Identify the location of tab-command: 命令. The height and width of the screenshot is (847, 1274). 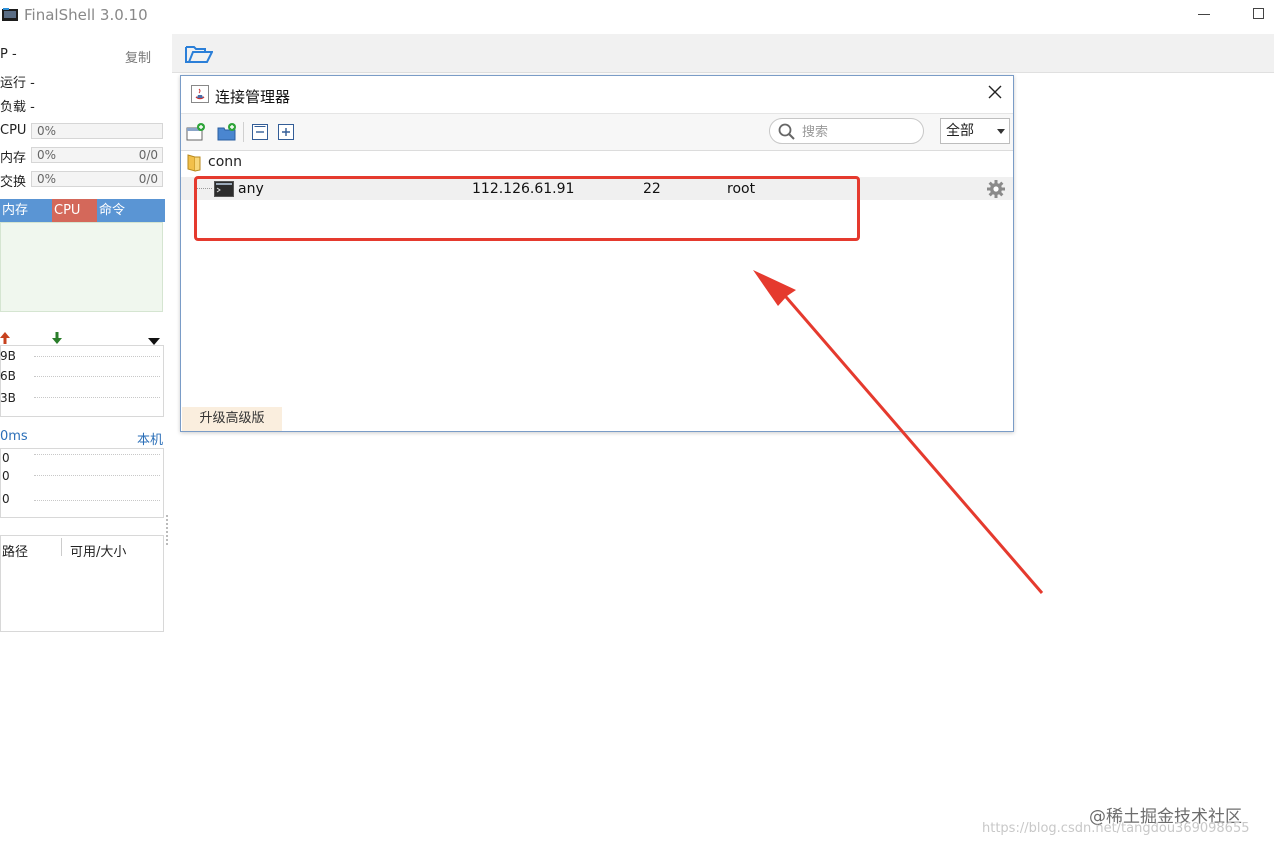
(131, 210).